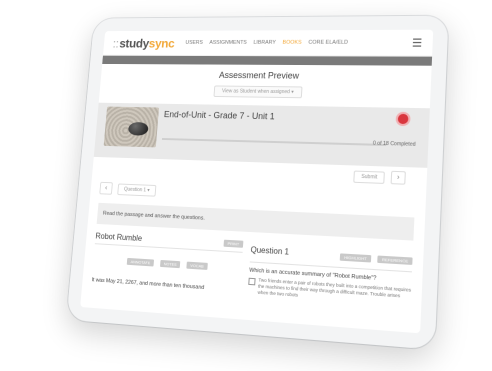  I want to click on unit-title: End-of-Unit - Grade 7 - Unit 1, so click(219, 115).